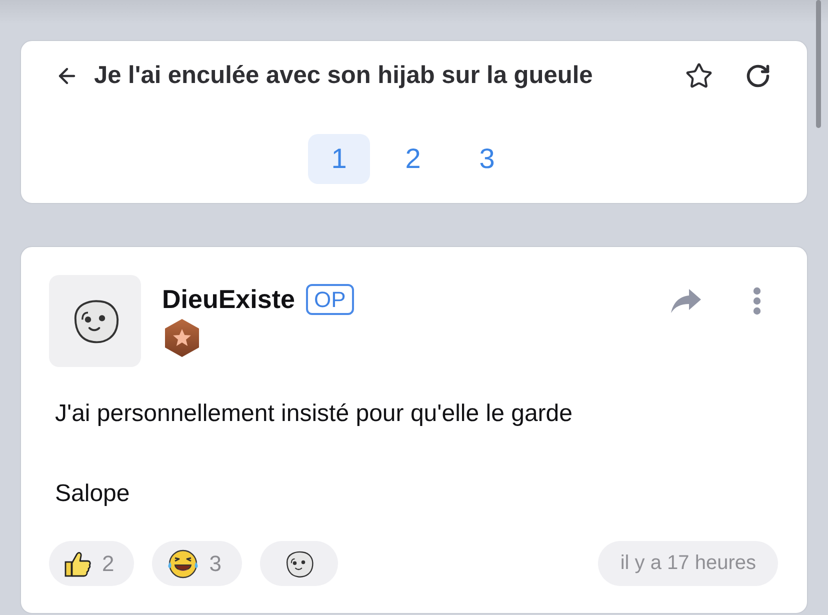 This screenshot has height=615, width=828. I want to click on thumbs-up-icon, so click(78, 564).